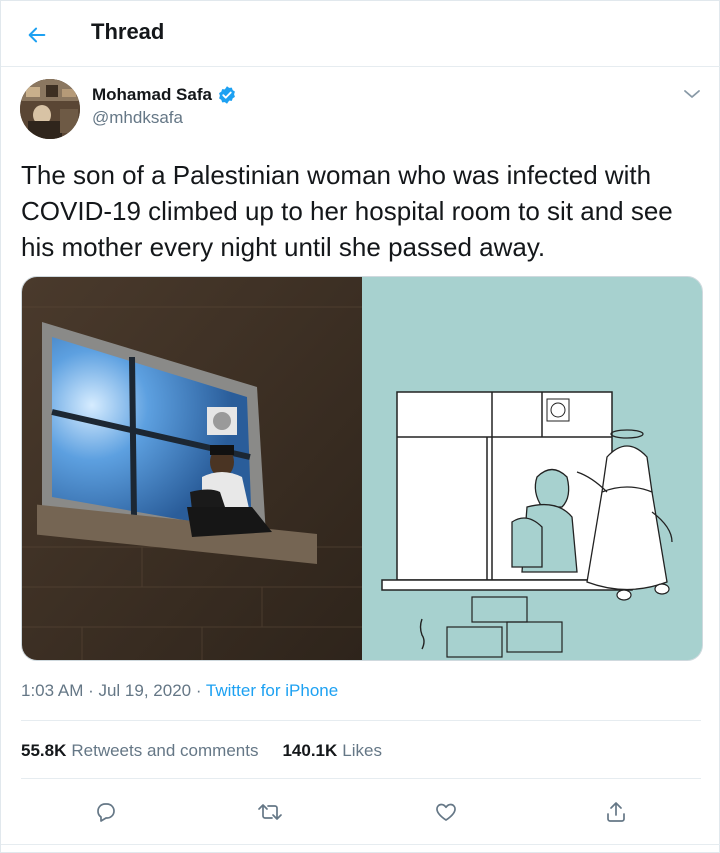 Image resolution: width=720 pixels, height=853 pixels. I want to click on retweet-icon, so click(270, 812).